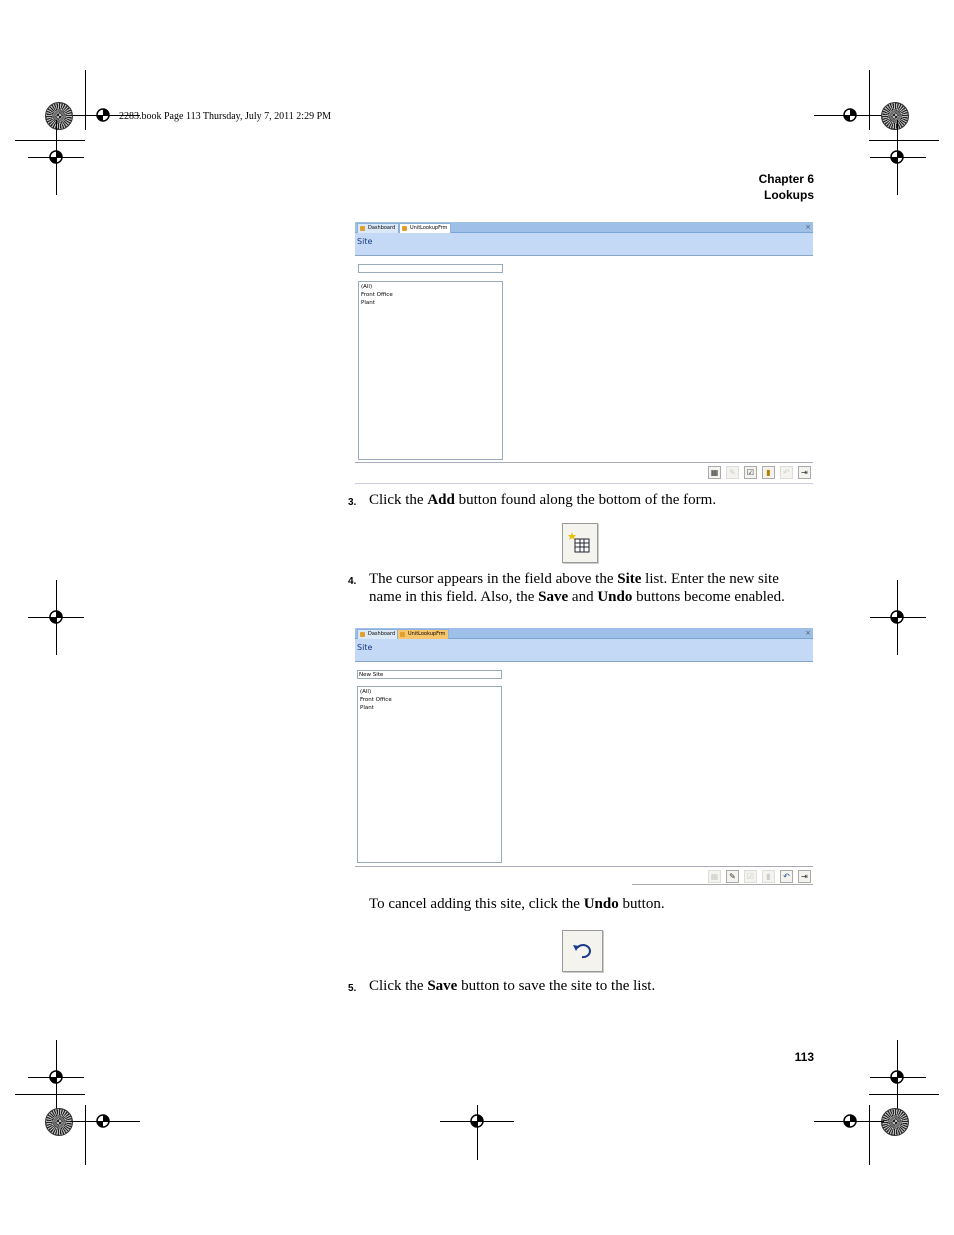 This screenshot has height=1235, width=954. I want to click on running-head-chapter: Chapter 6, so click(786, 179).